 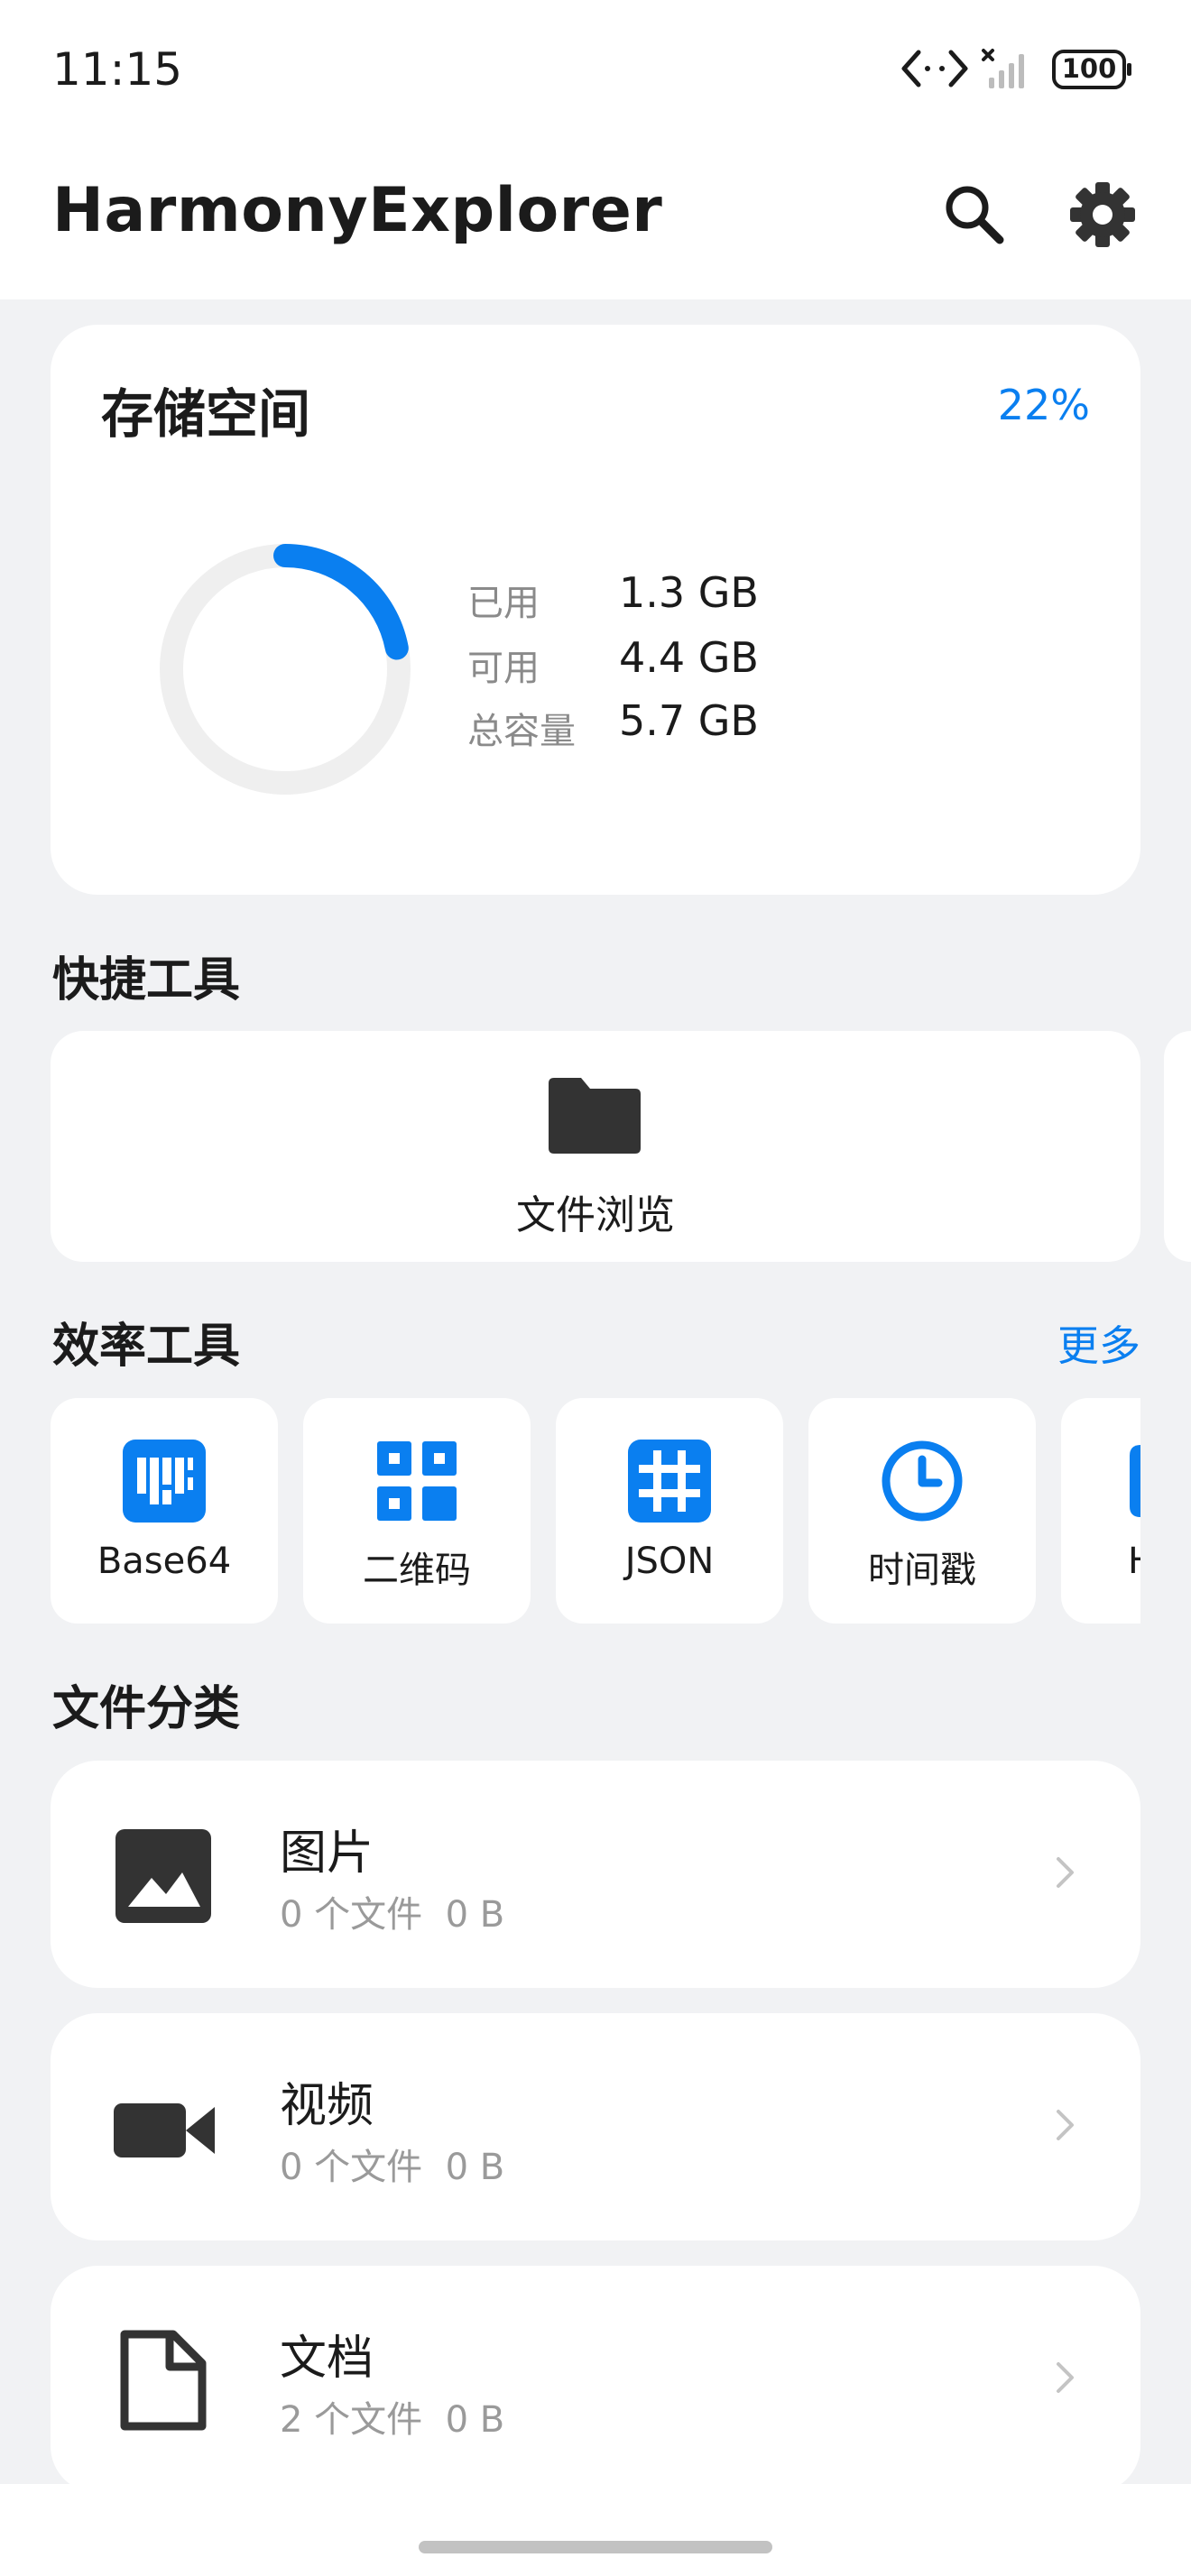 What do you see at coordinates (163, 2380) in the screenshot?
I see `document-icon` at bounding box center [163, 2380].